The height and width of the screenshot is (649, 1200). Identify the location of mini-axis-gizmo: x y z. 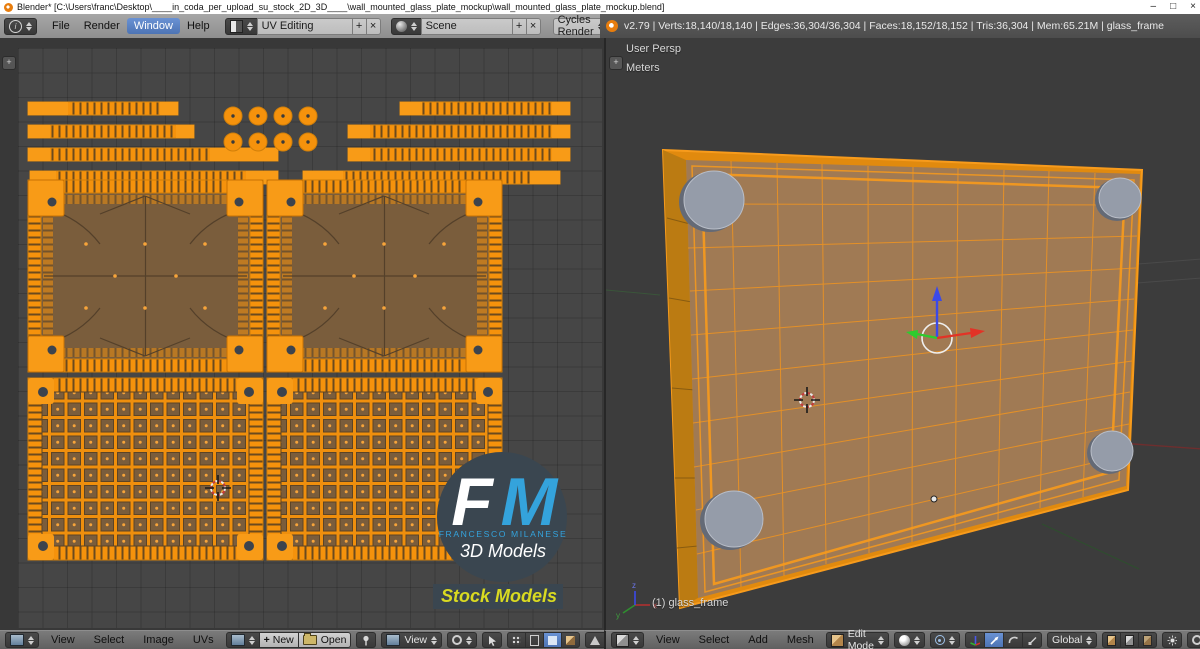
(636, 600).